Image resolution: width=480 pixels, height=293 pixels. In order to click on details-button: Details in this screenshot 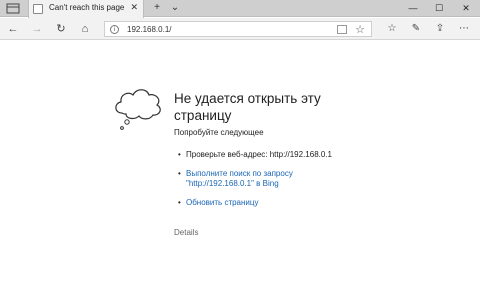, I will do `click(186, 232)`.